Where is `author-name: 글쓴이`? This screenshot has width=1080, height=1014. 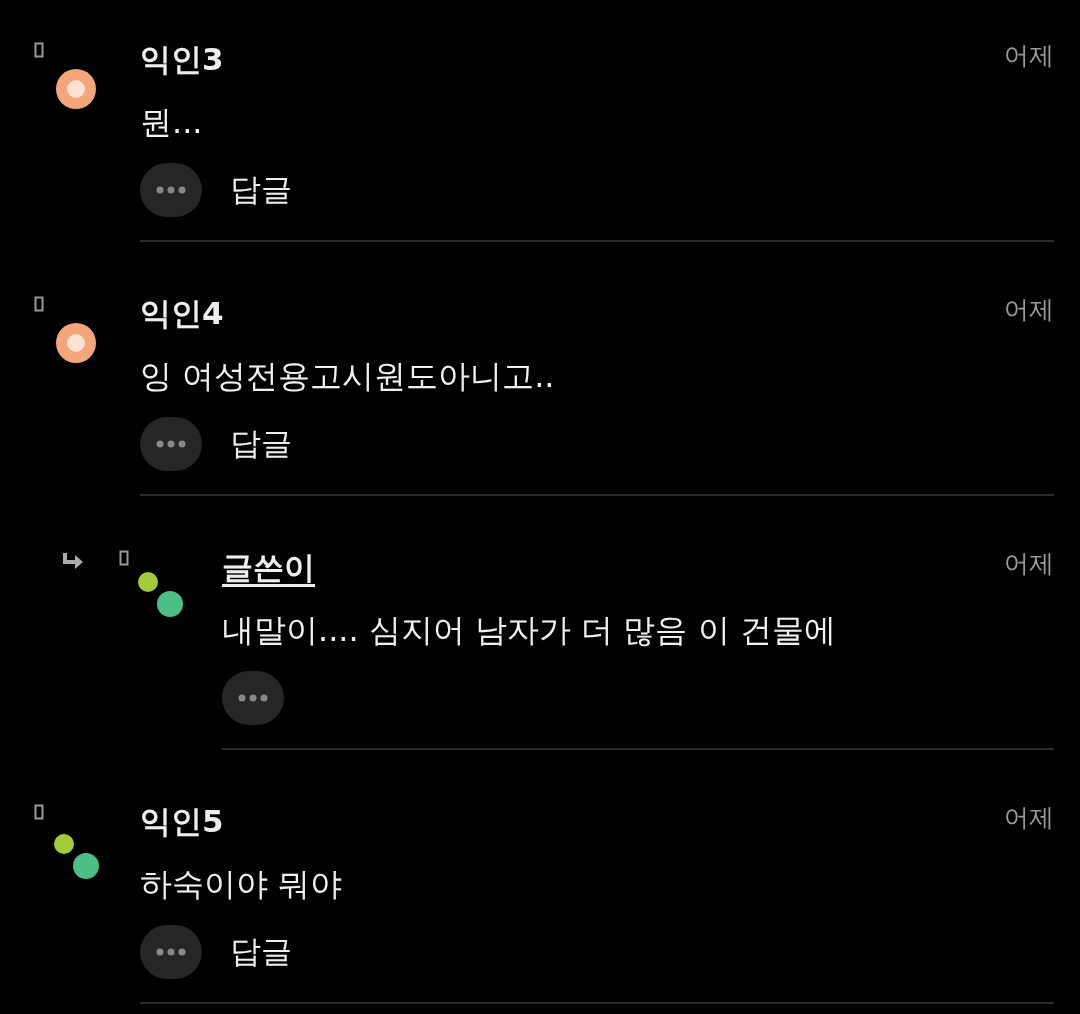
author-name: 글쓴이 is located at coordinates (268, 567).